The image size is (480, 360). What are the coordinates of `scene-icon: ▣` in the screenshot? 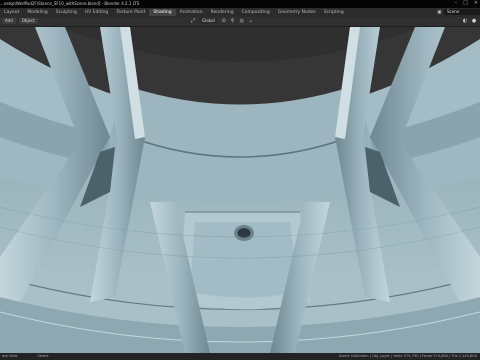 It's located at (439, 12).